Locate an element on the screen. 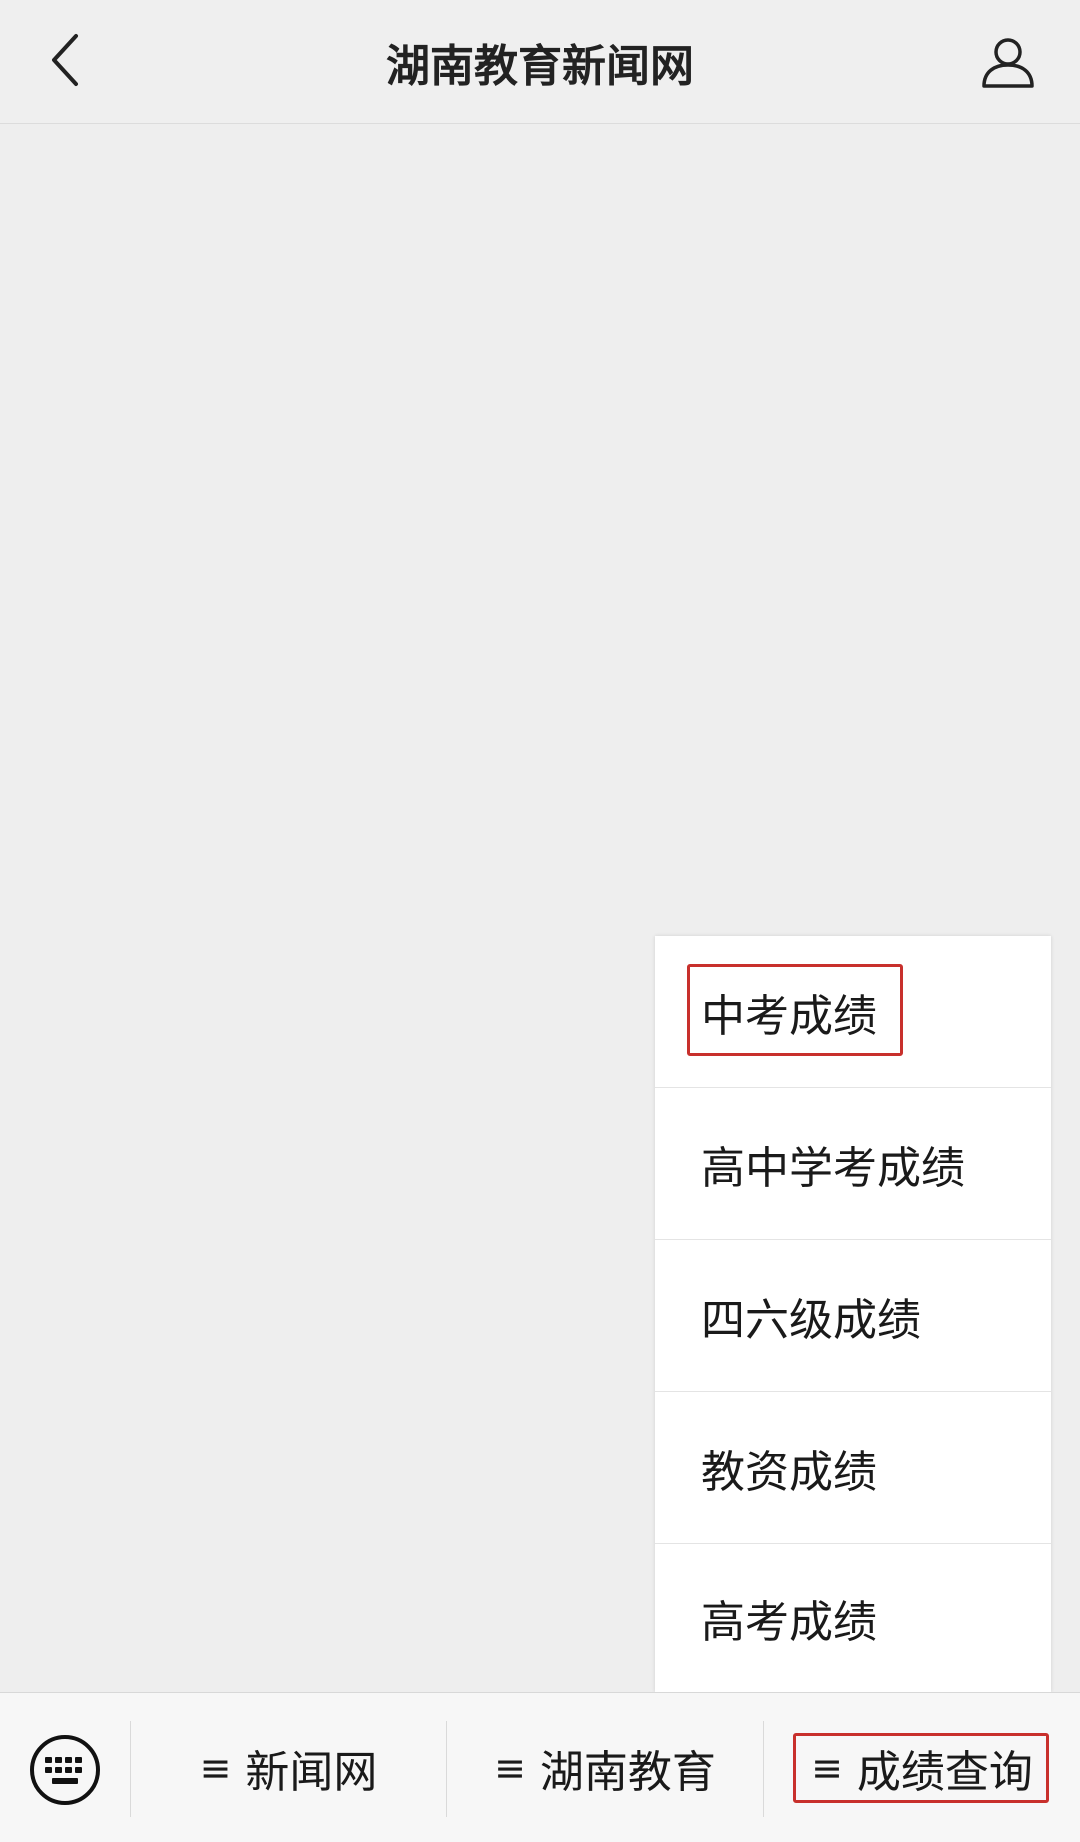  user-profile-icon is located at coordinates (1008, 63).